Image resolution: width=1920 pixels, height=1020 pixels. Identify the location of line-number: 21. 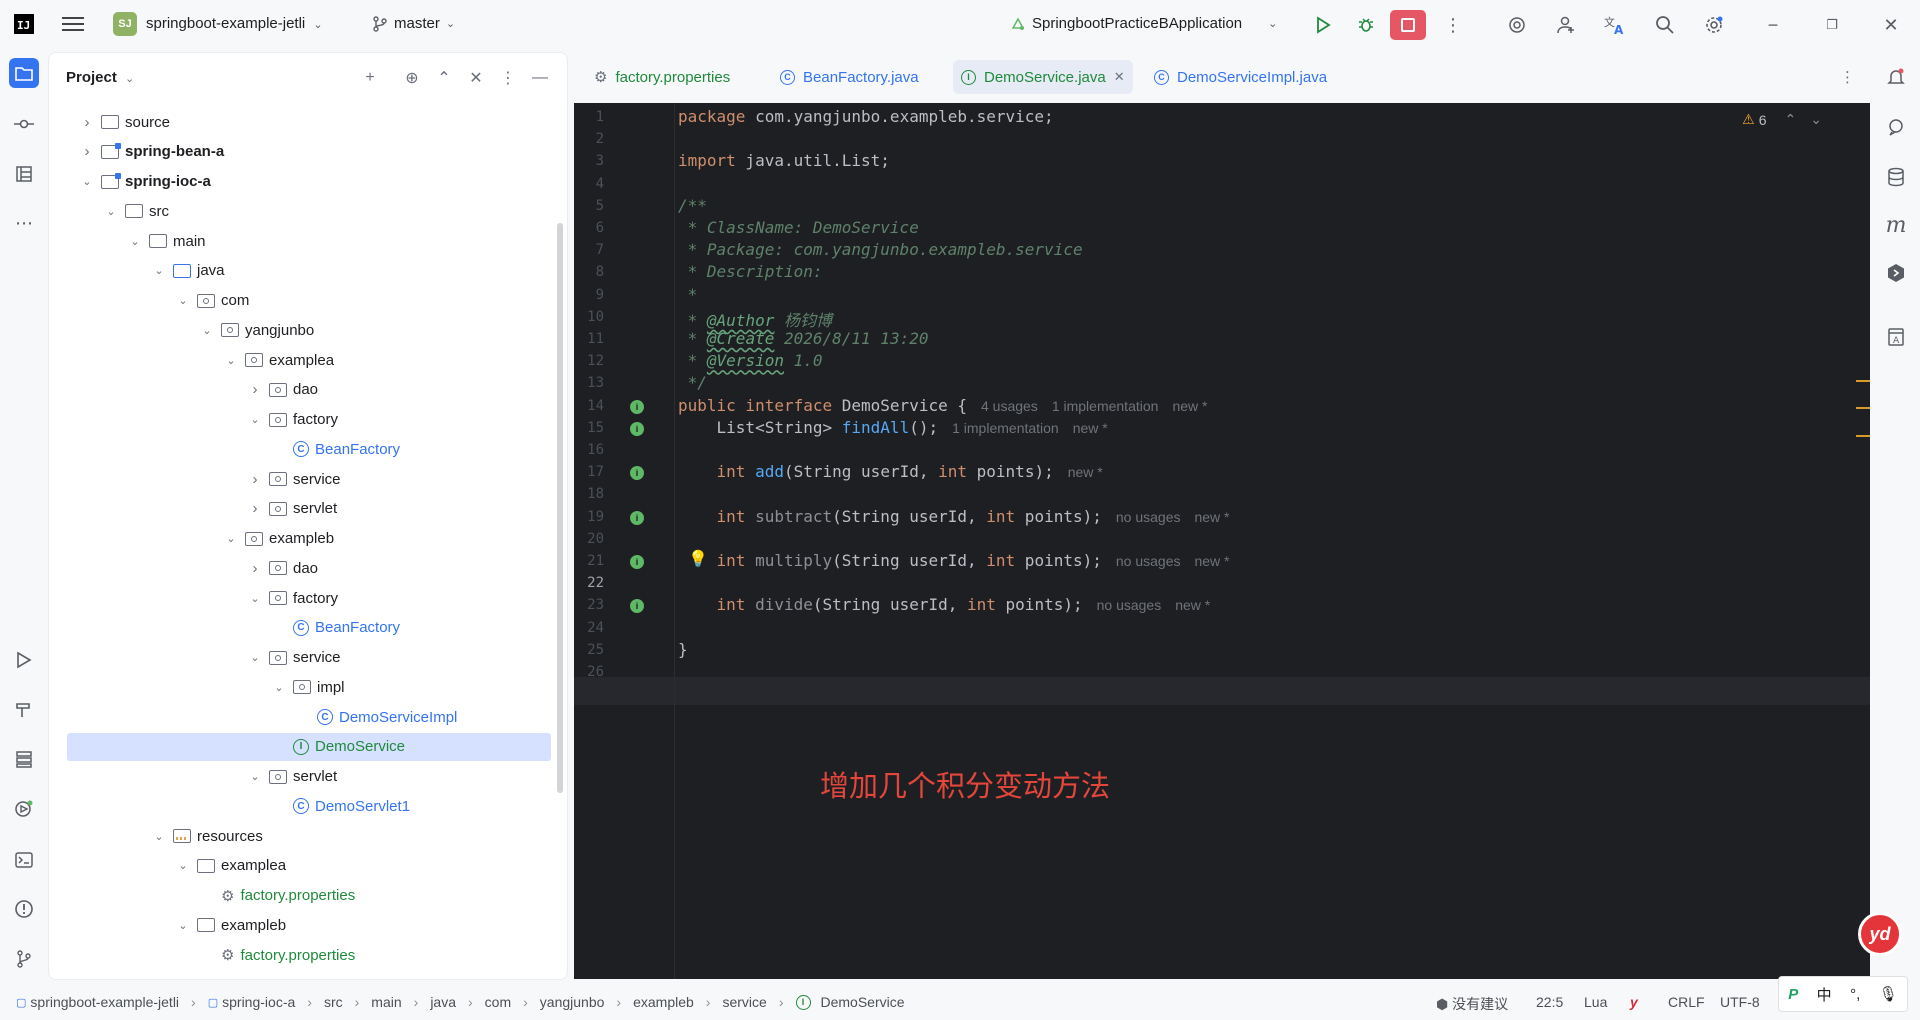
(589, 561).